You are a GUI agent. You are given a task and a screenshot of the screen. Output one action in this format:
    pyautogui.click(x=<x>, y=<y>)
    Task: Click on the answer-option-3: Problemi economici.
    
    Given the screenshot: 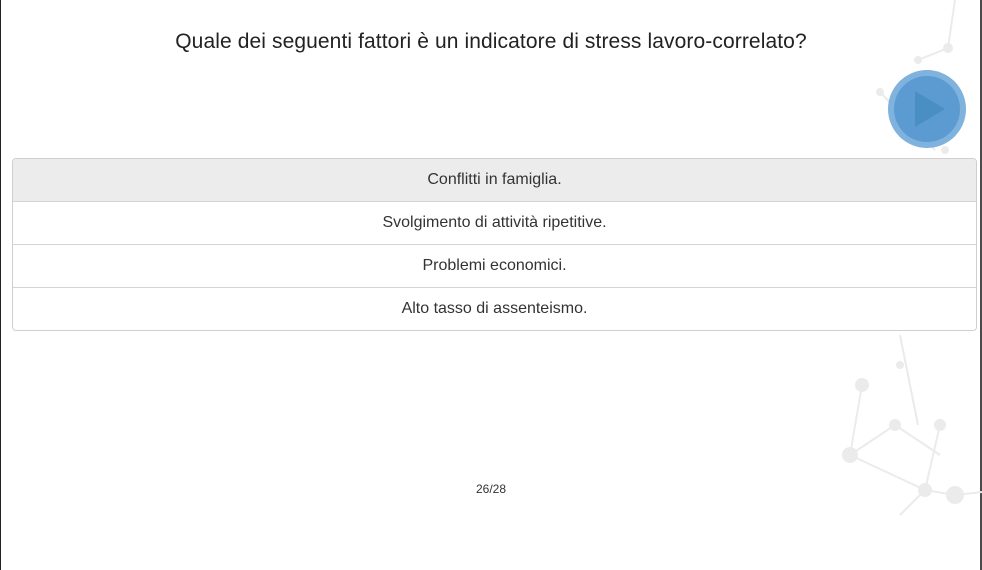 What is the action you would take?
    pyautogui.click(x=494, y=265)
    